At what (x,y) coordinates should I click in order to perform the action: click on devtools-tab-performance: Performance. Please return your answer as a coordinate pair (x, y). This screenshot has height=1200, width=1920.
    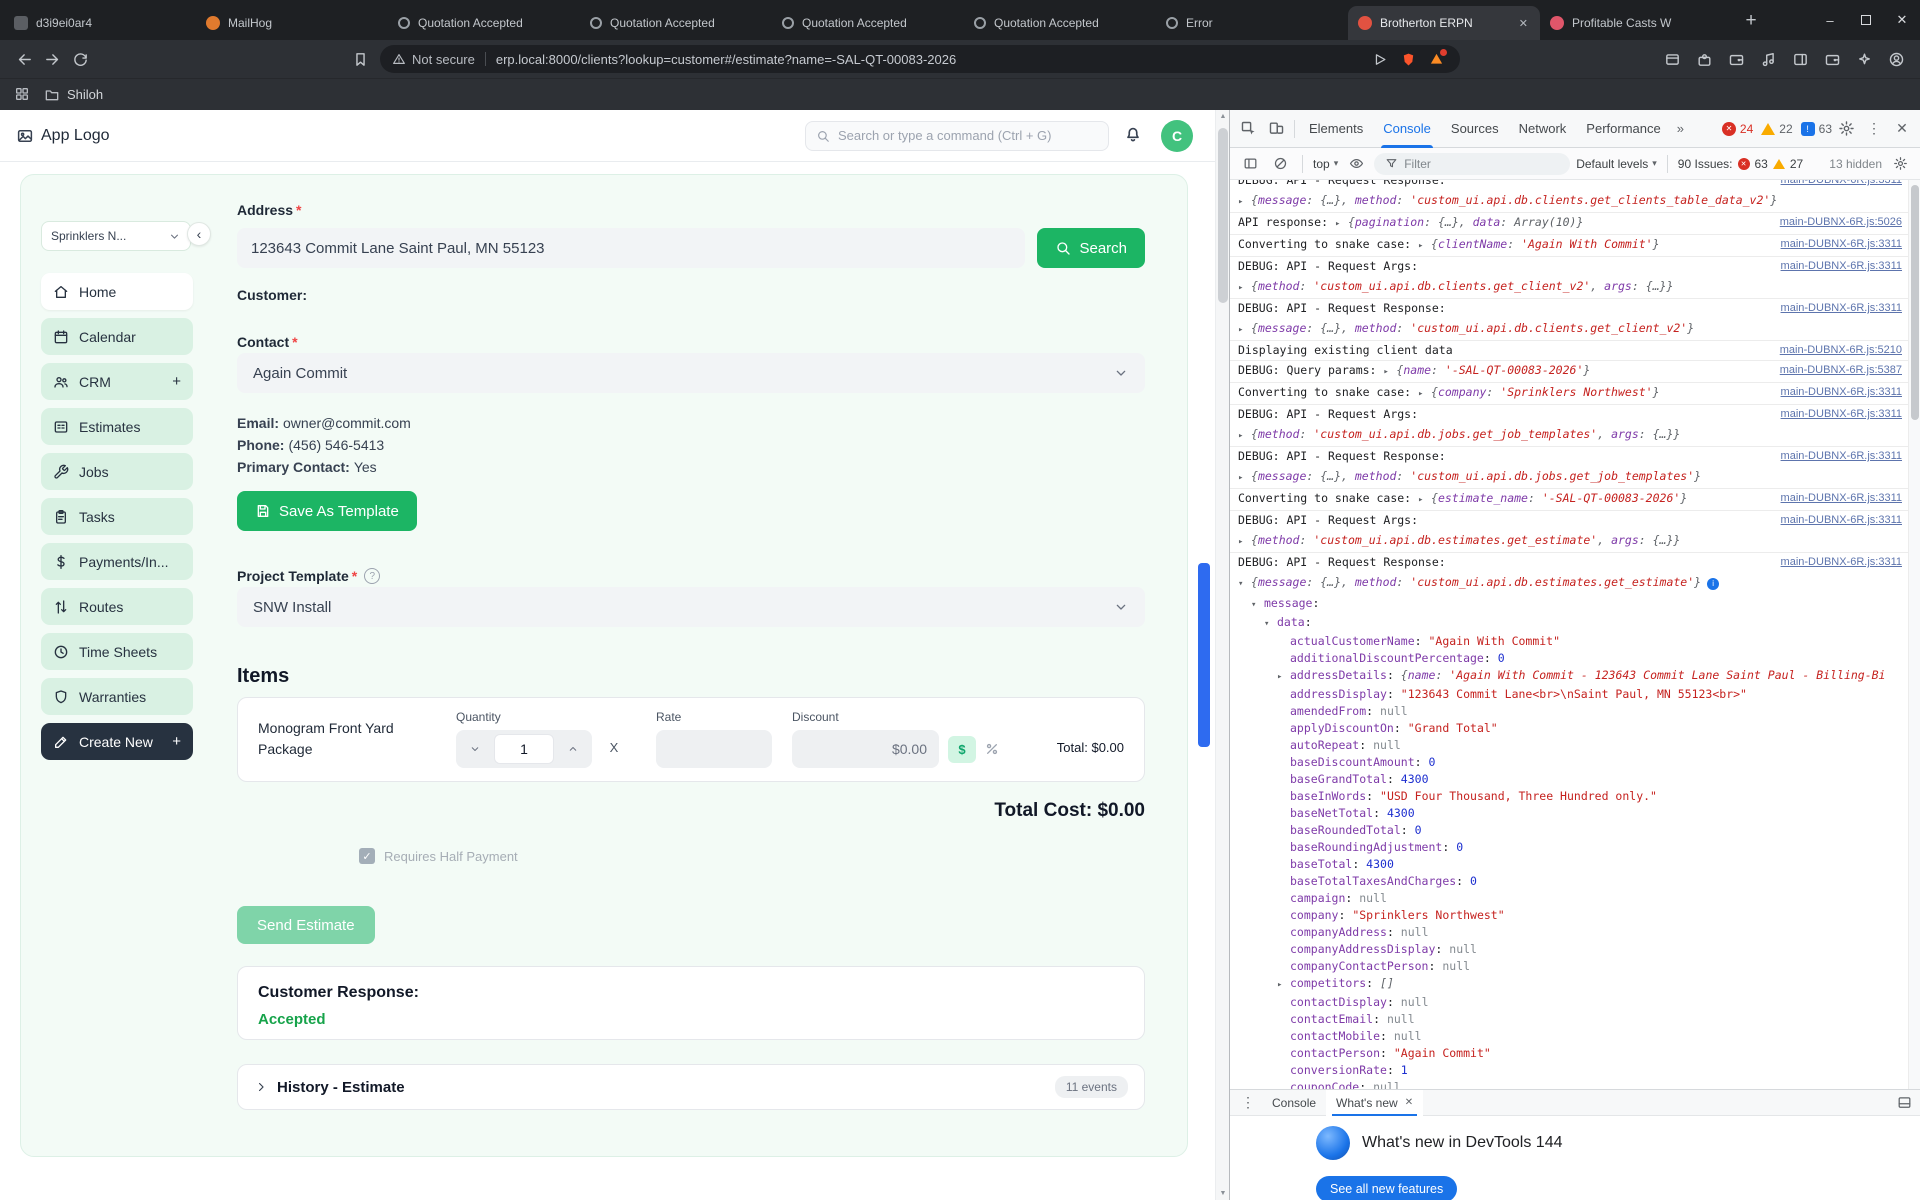
    Looking at the image, I should click on (1623, 129).